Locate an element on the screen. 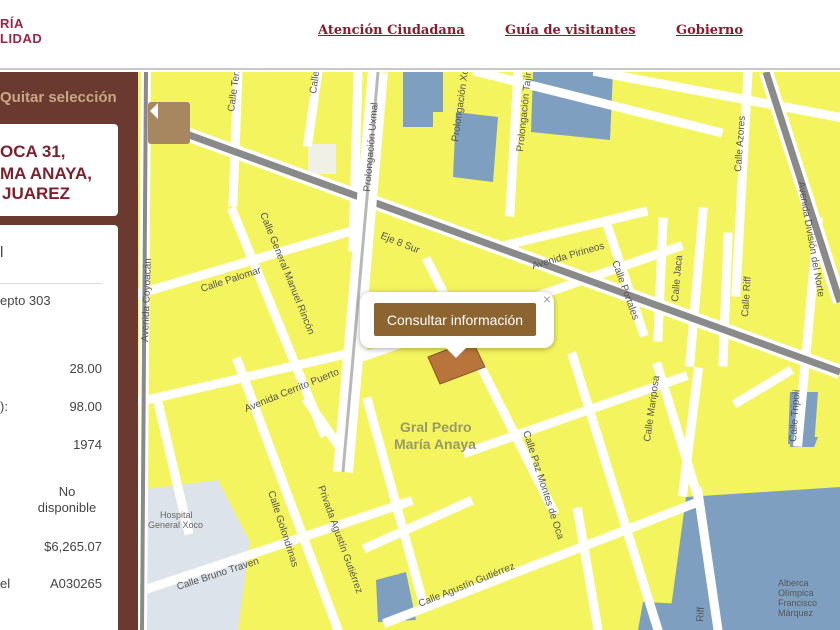 This screenshot has width=840, height=630. info-value-value: $6,265.07 is located at coordinates (73, 546).